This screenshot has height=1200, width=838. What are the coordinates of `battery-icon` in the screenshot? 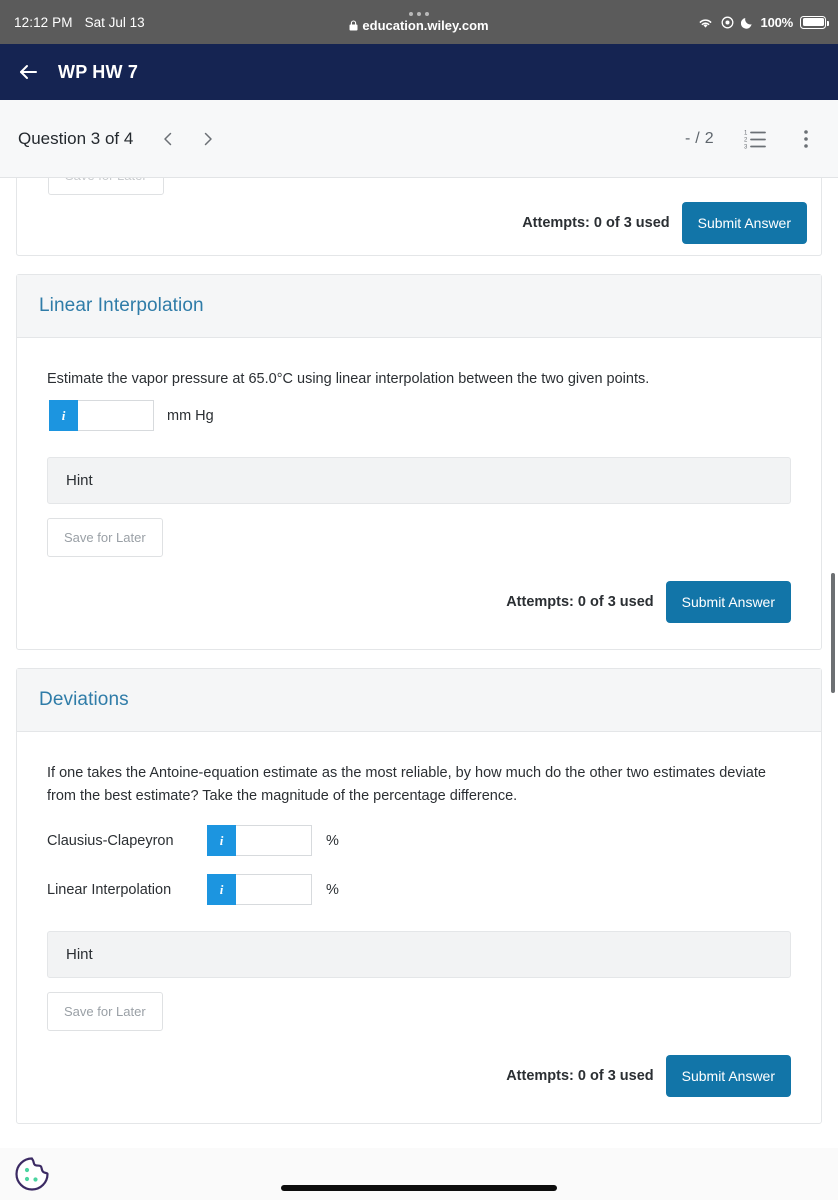 It's located at (814, 22).